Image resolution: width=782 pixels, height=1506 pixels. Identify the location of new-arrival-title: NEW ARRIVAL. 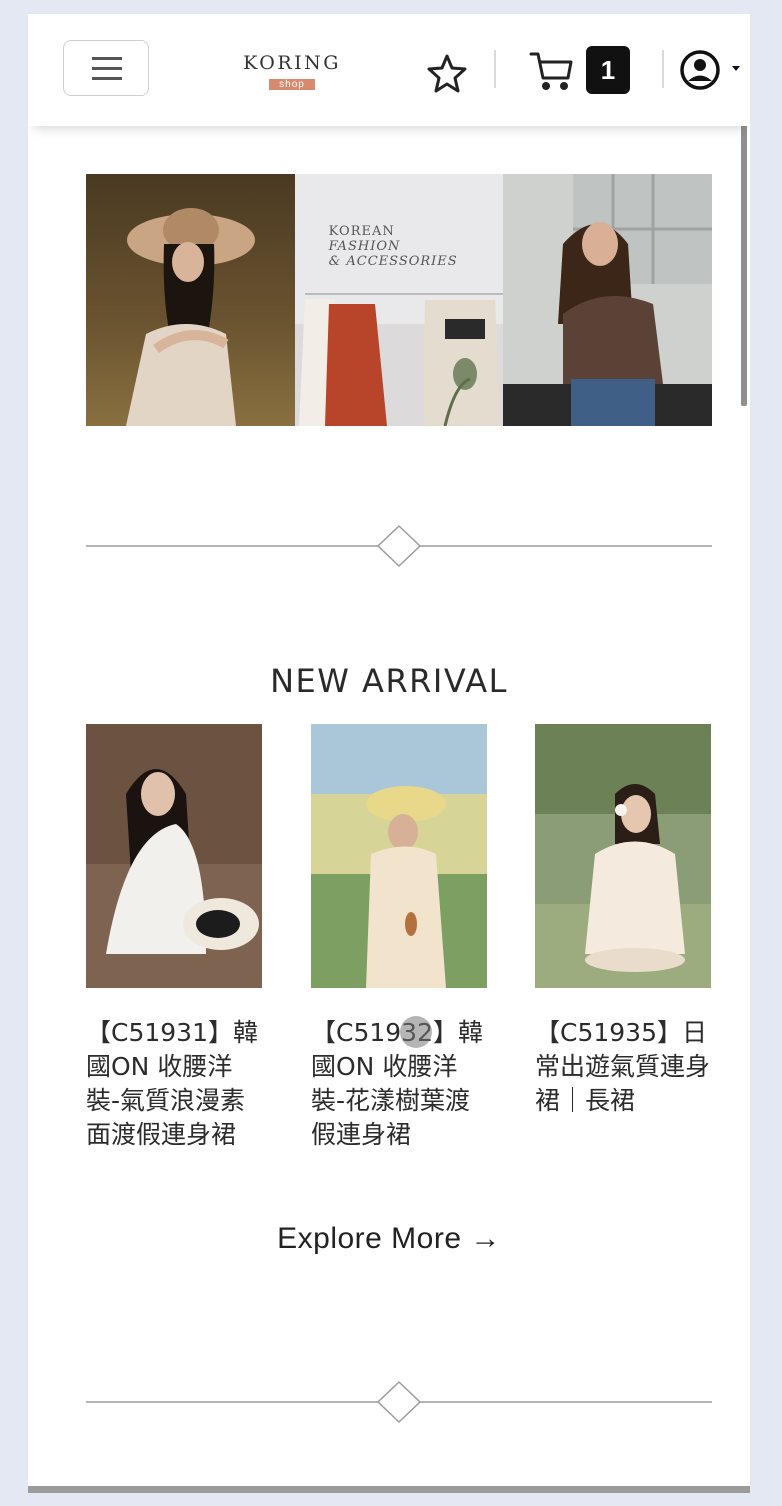
(389, 681).